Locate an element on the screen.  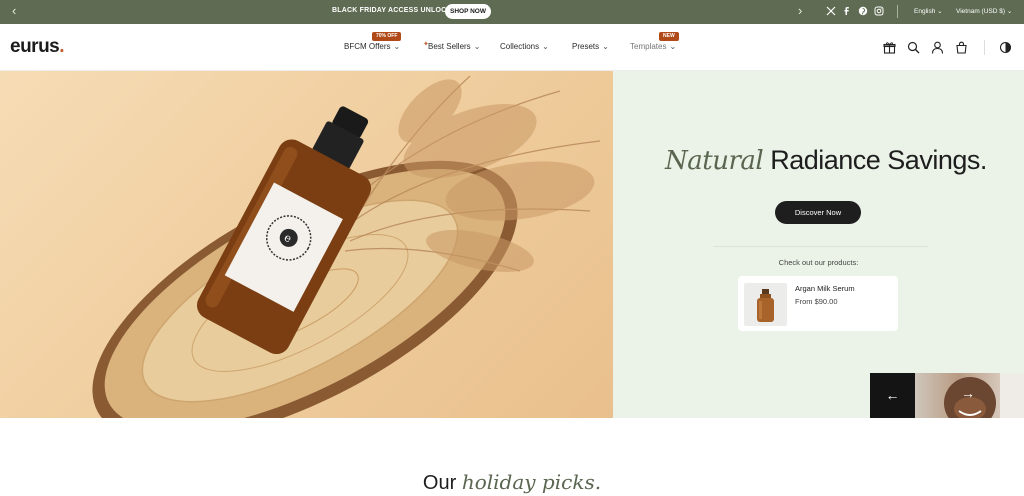
instagram-icon is located at coordinates (879, 11).